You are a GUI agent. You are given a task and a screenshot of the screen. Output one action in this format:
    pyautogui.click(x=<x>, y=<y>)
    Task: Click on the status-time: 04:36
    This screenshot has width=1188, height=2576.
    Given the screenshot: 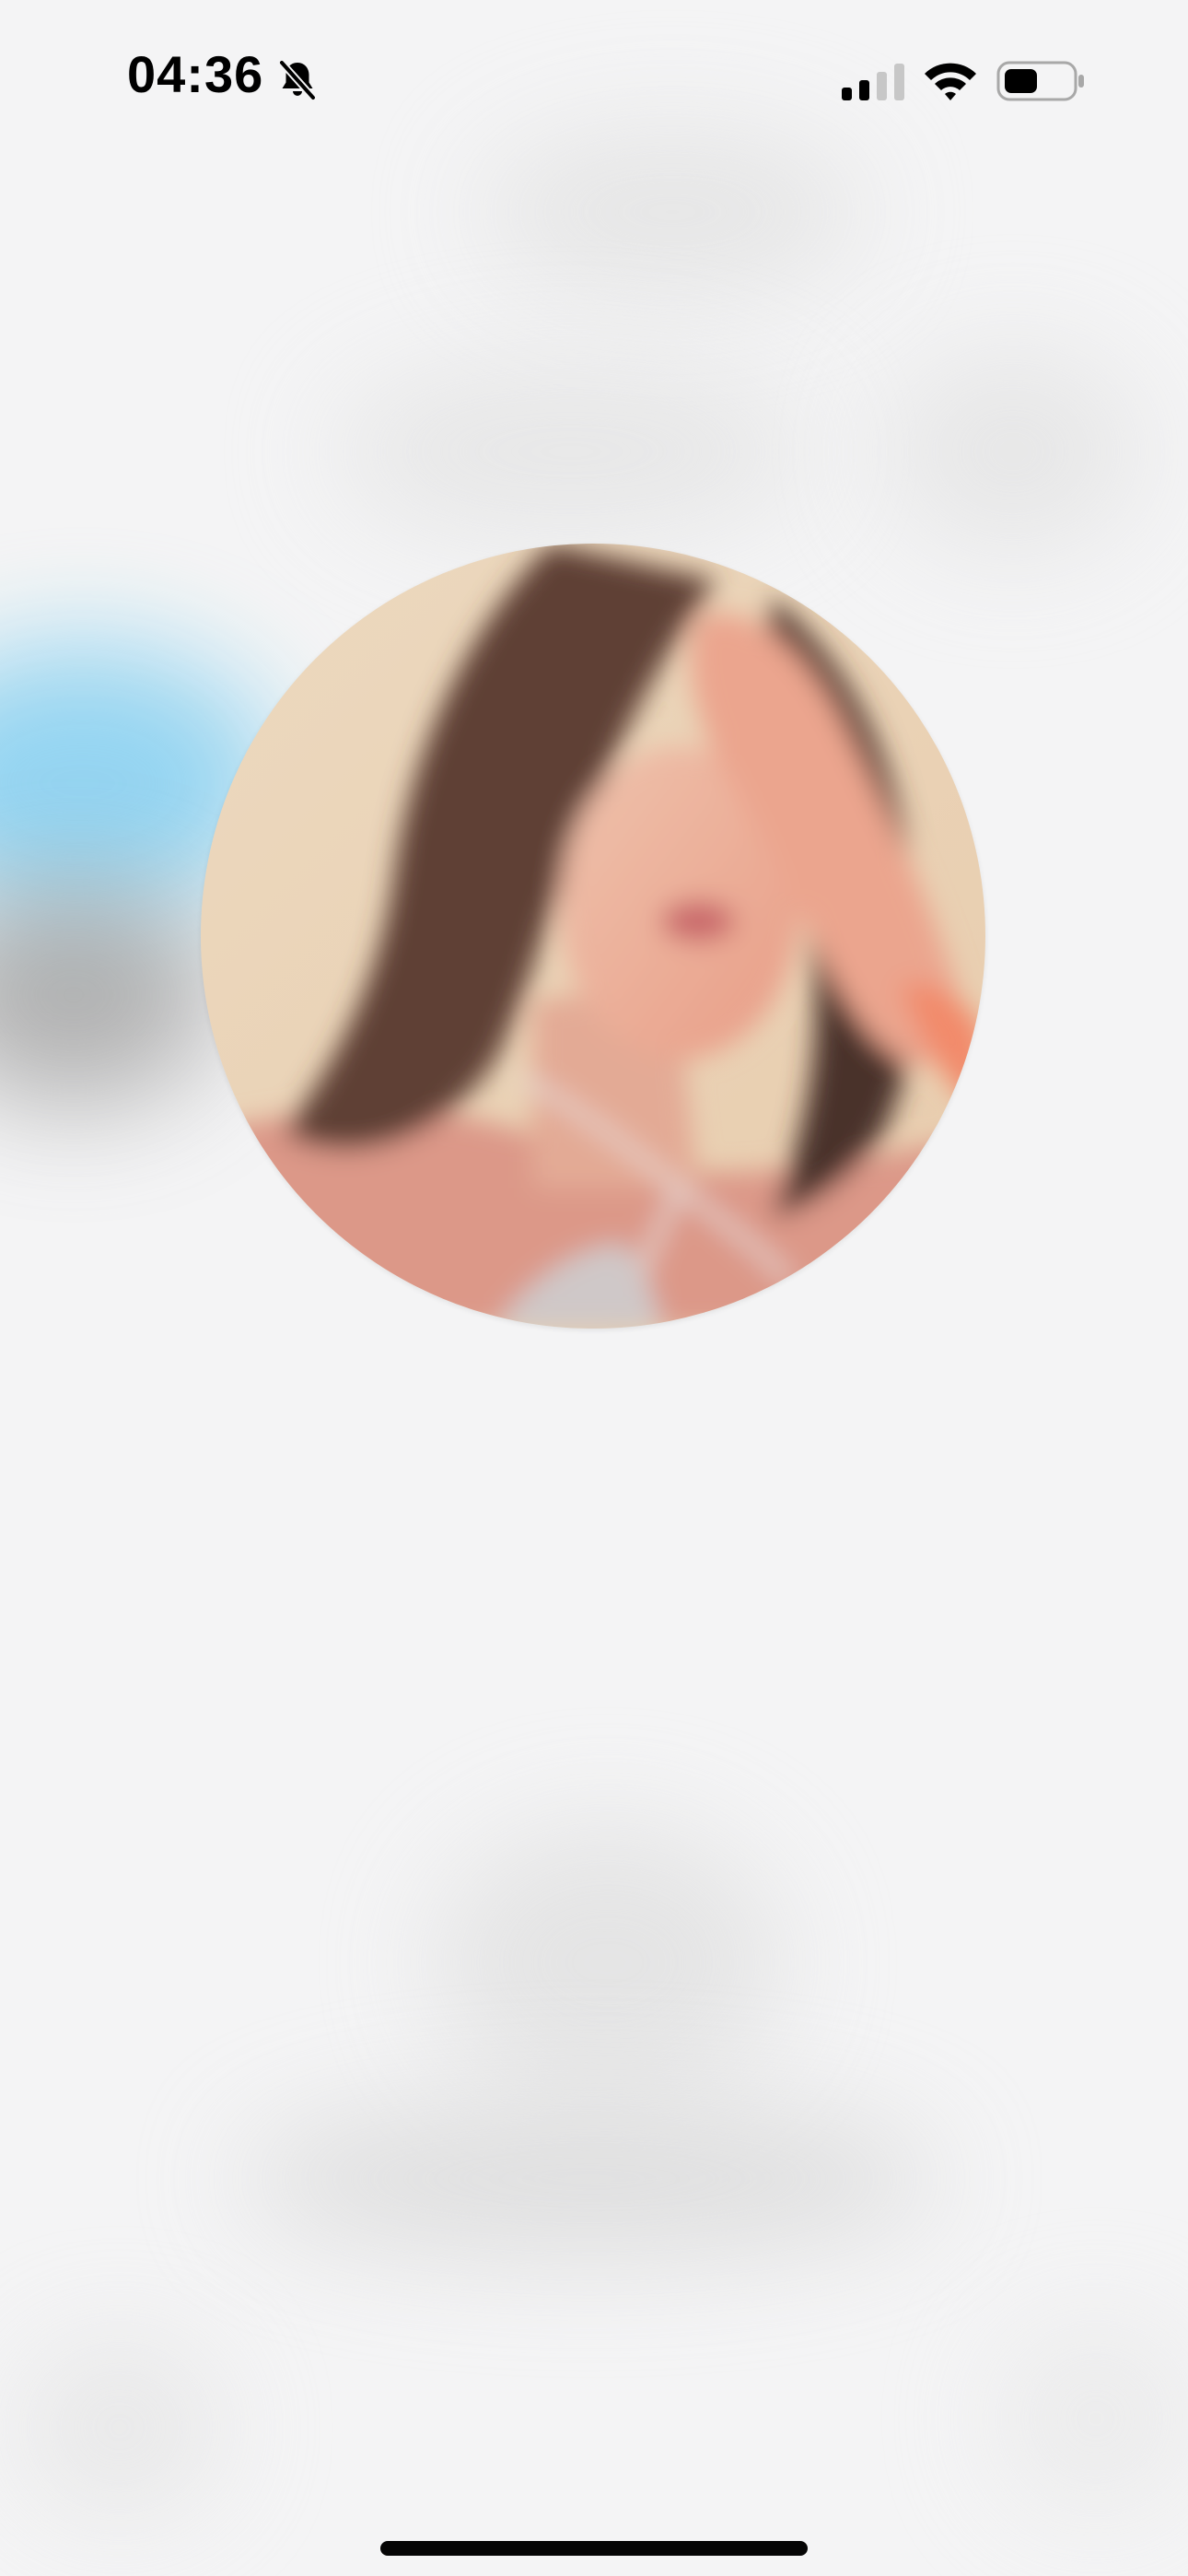 What is the action you would take?
    pyautogui.click(x=195, y=74)
    